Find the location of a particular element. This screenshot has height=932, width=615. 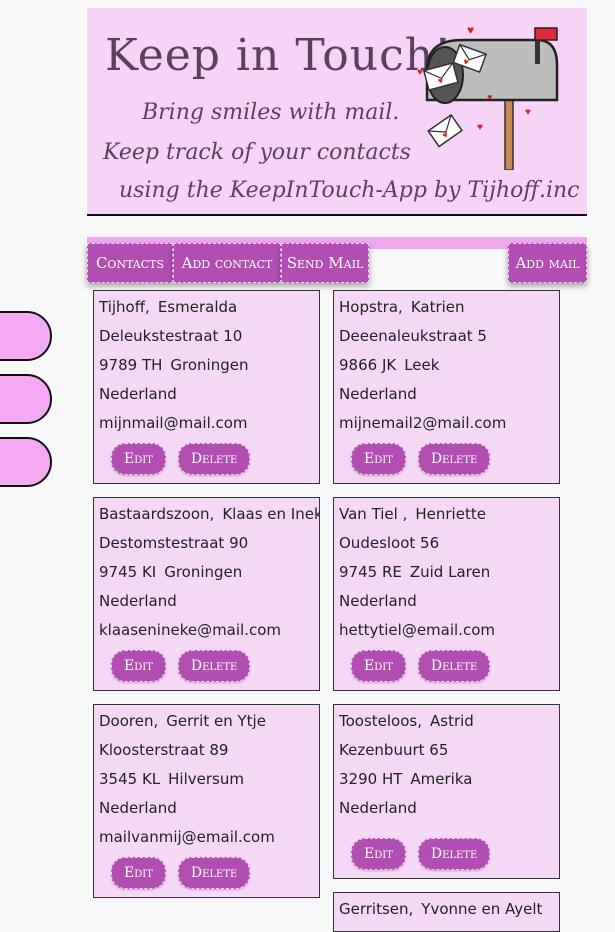

contact-first-name: Katrien is located at coordinates (437, 307).